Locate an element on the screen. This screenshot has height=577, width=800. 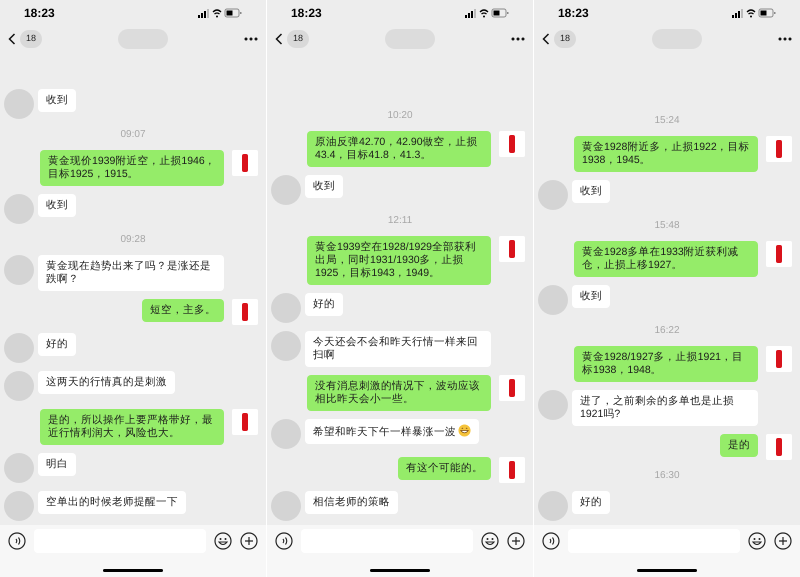
message-bubble: 黄金1939空在1928/1929全部获利出局，同时1931/1930多，止损1925，目标1943，1949。 is located at coordinates (399, 260).